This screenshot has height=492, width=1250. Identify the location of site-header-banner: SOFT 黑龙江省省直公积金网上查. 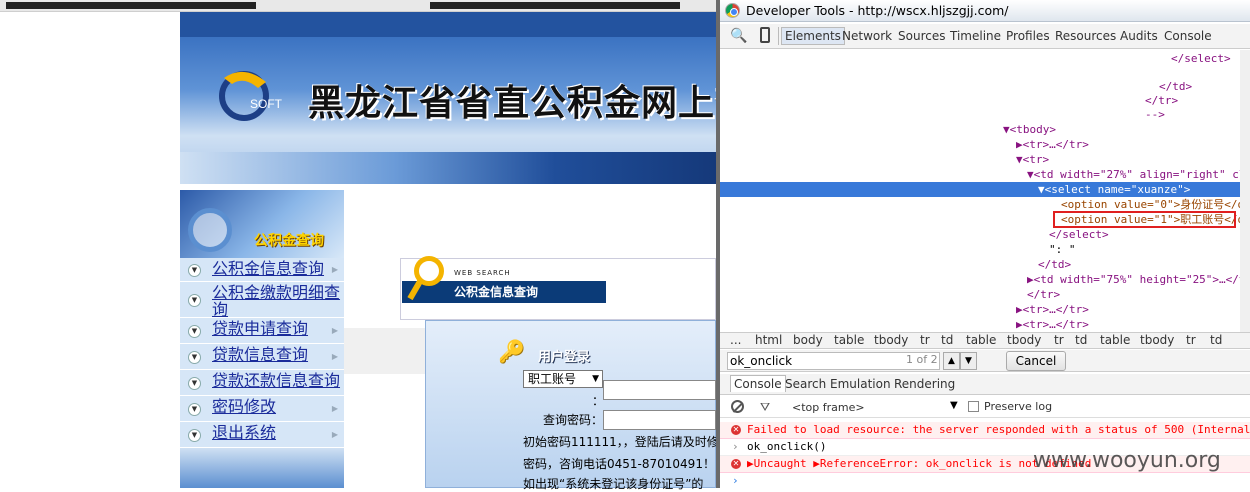
(448, 98).